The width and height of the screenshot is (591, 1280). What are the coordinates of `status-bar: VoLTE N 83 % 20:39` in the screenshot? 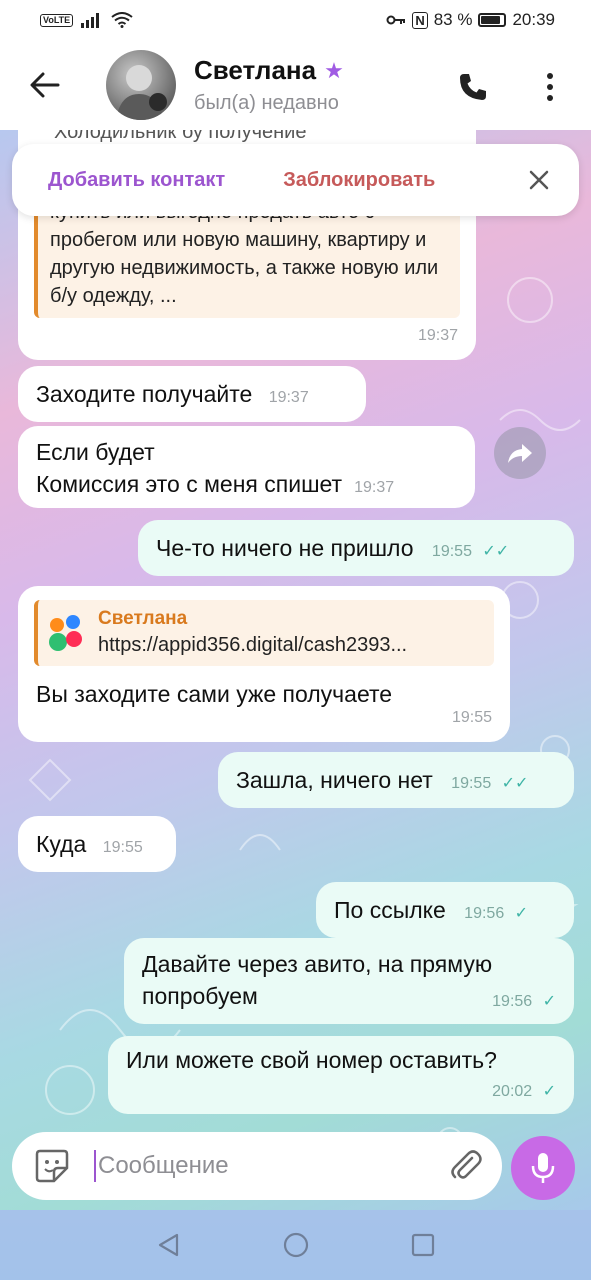 It's located at (295, 20).